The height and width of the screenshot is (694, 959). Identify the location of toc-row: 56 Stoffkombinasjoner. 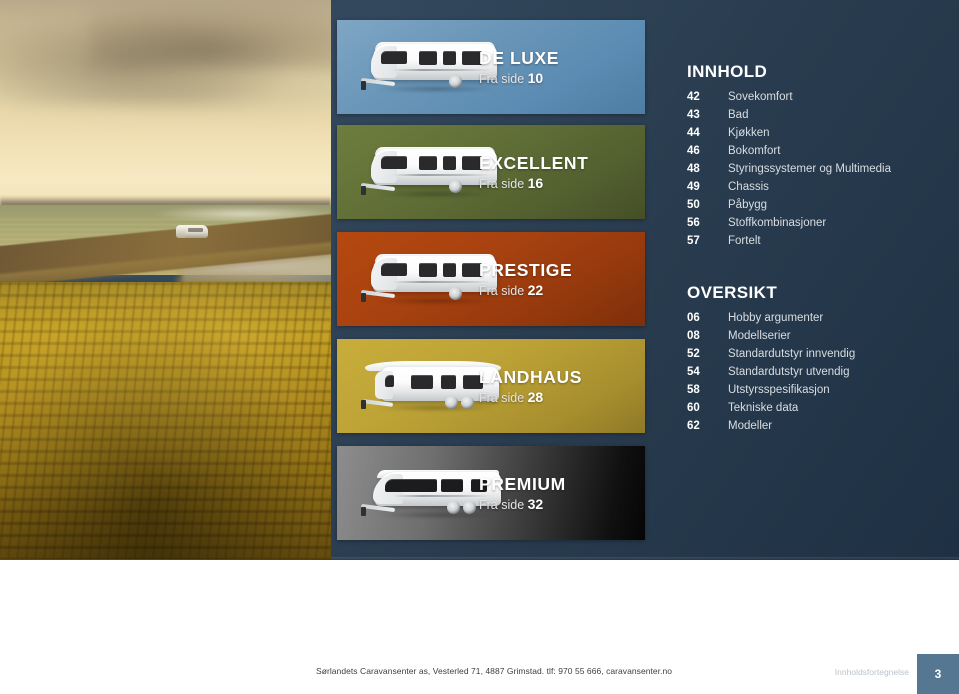
(818, 226).